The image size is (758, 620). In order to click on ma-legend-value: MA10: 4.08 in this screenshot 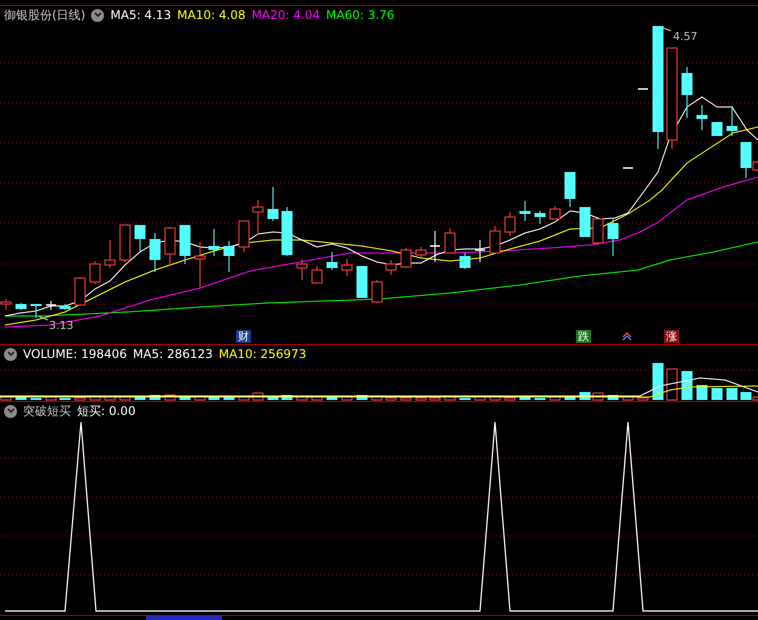, I will do `click(211, 15)`.